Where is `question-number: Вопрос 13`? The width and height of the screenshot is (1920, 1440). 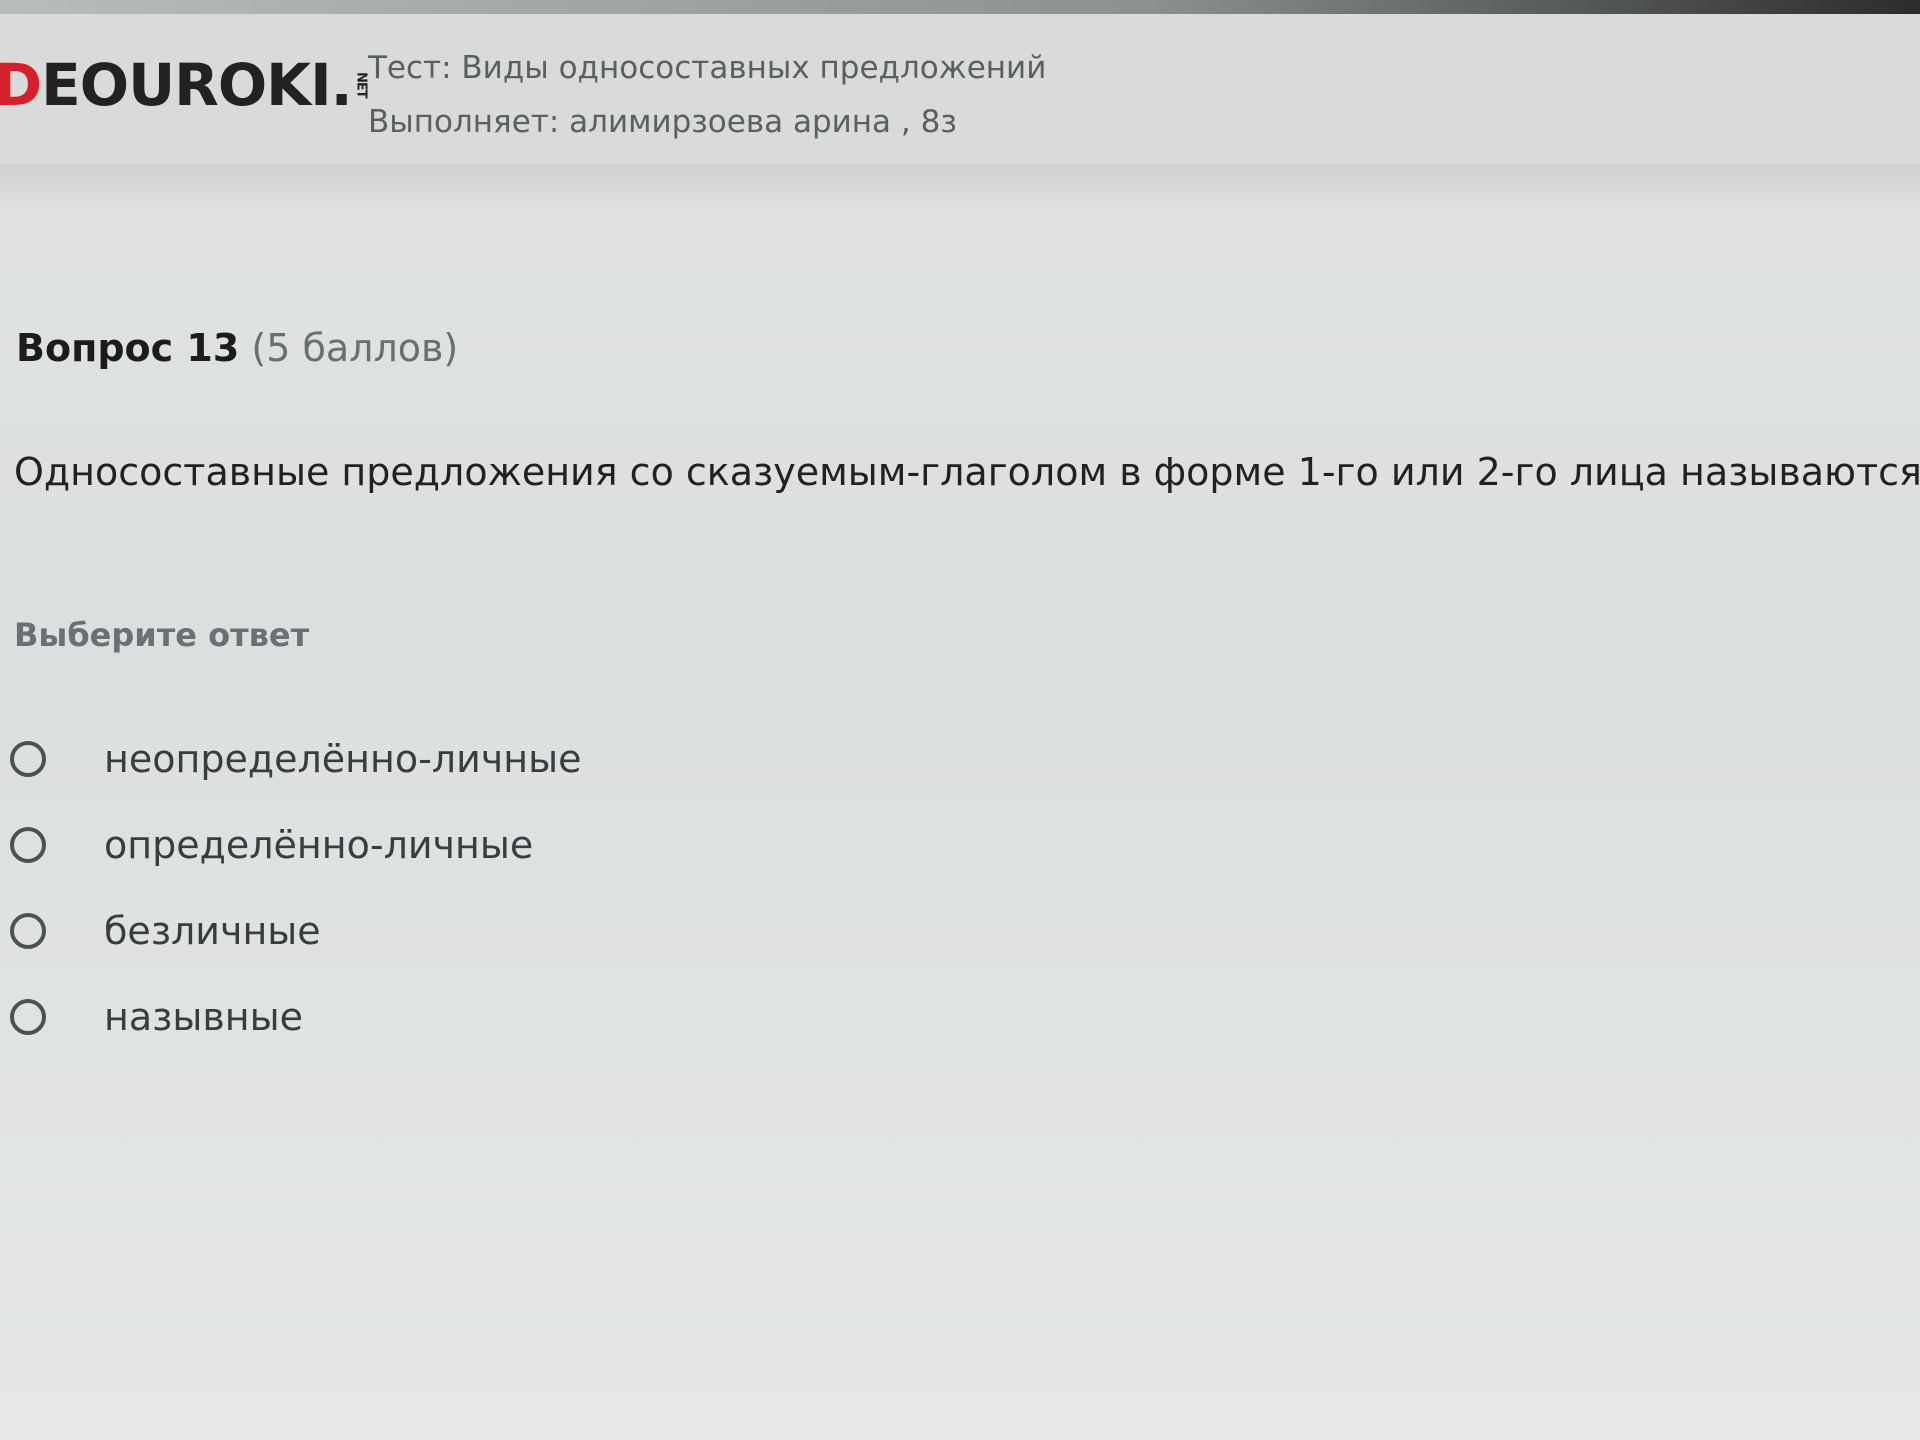
question-number: Вопрос 13 is located at coordinates (128, 348).